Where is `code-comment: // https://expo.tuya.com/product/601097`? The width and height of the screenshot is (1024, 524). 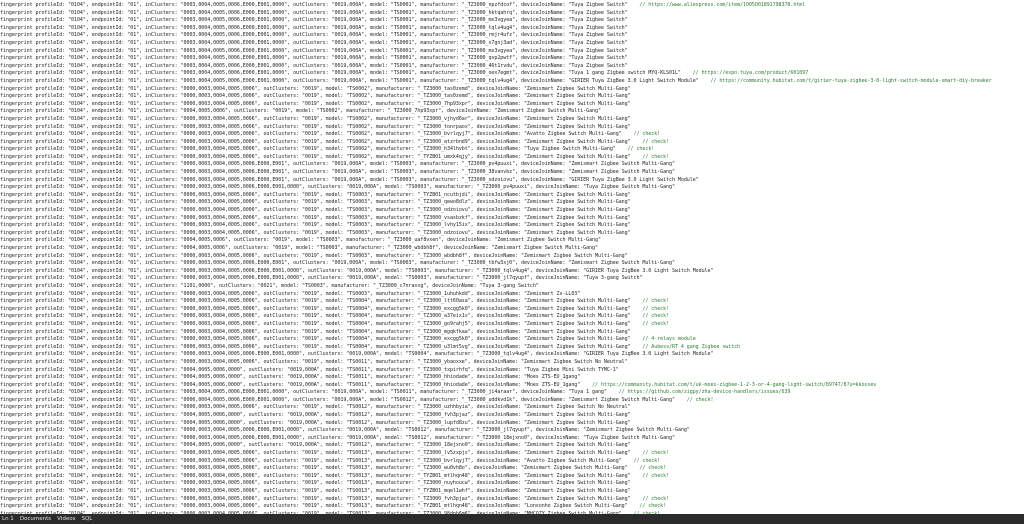
code-comment: // https://expo.tuya.com/product/601097 is located at coordinates (750, 73).